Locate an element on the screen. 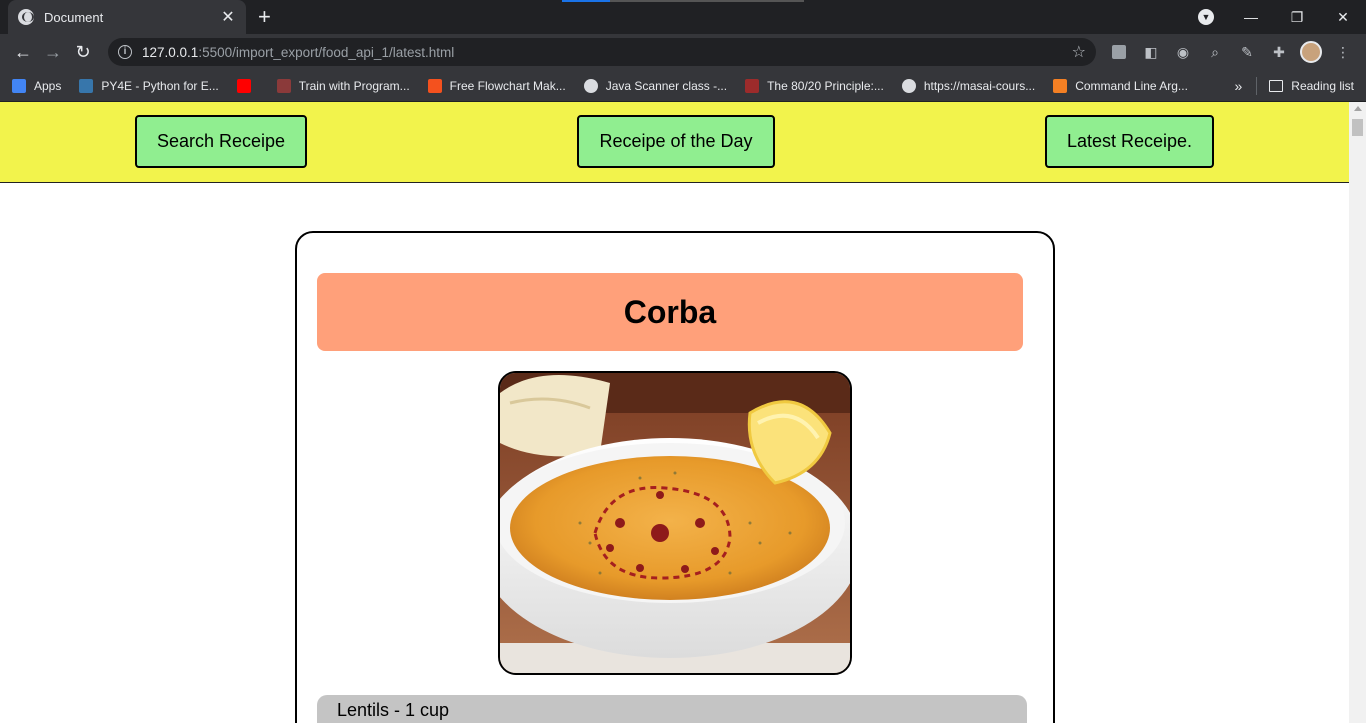 This screenshot has width=1366, height=723. divider is located at coordinates (1257, 85).